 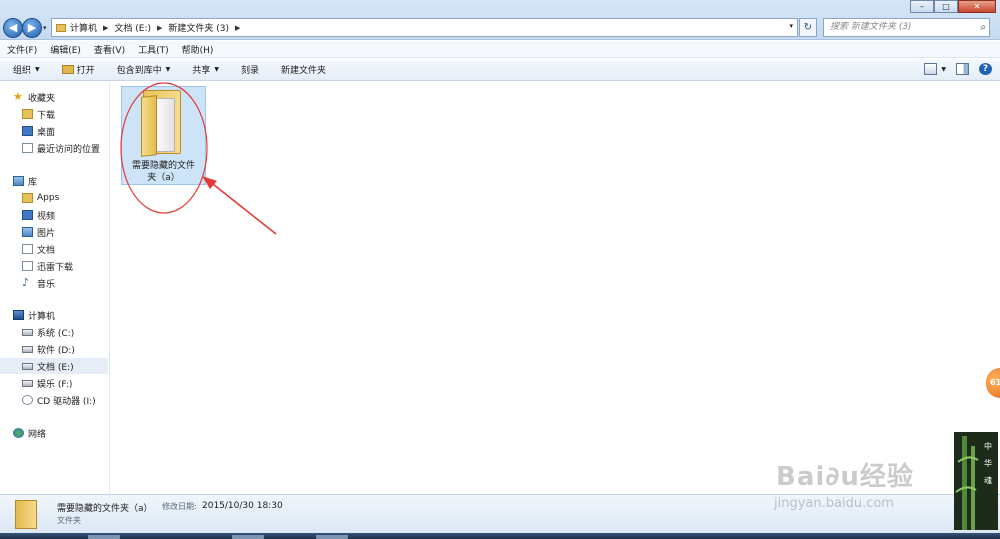 What do you see at coordinates (45, 28) in the screenshot?
I see `recent-pages-dropdown: ▾` at bounding box center [45, 28].